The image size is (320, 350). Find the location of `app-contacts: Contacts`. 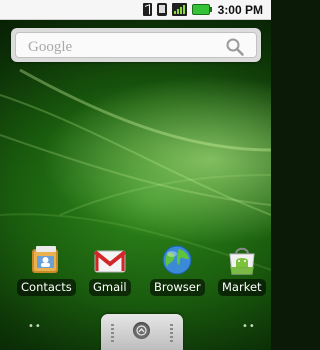

app-contacts: Contacts is located at coordinates (46, 269).